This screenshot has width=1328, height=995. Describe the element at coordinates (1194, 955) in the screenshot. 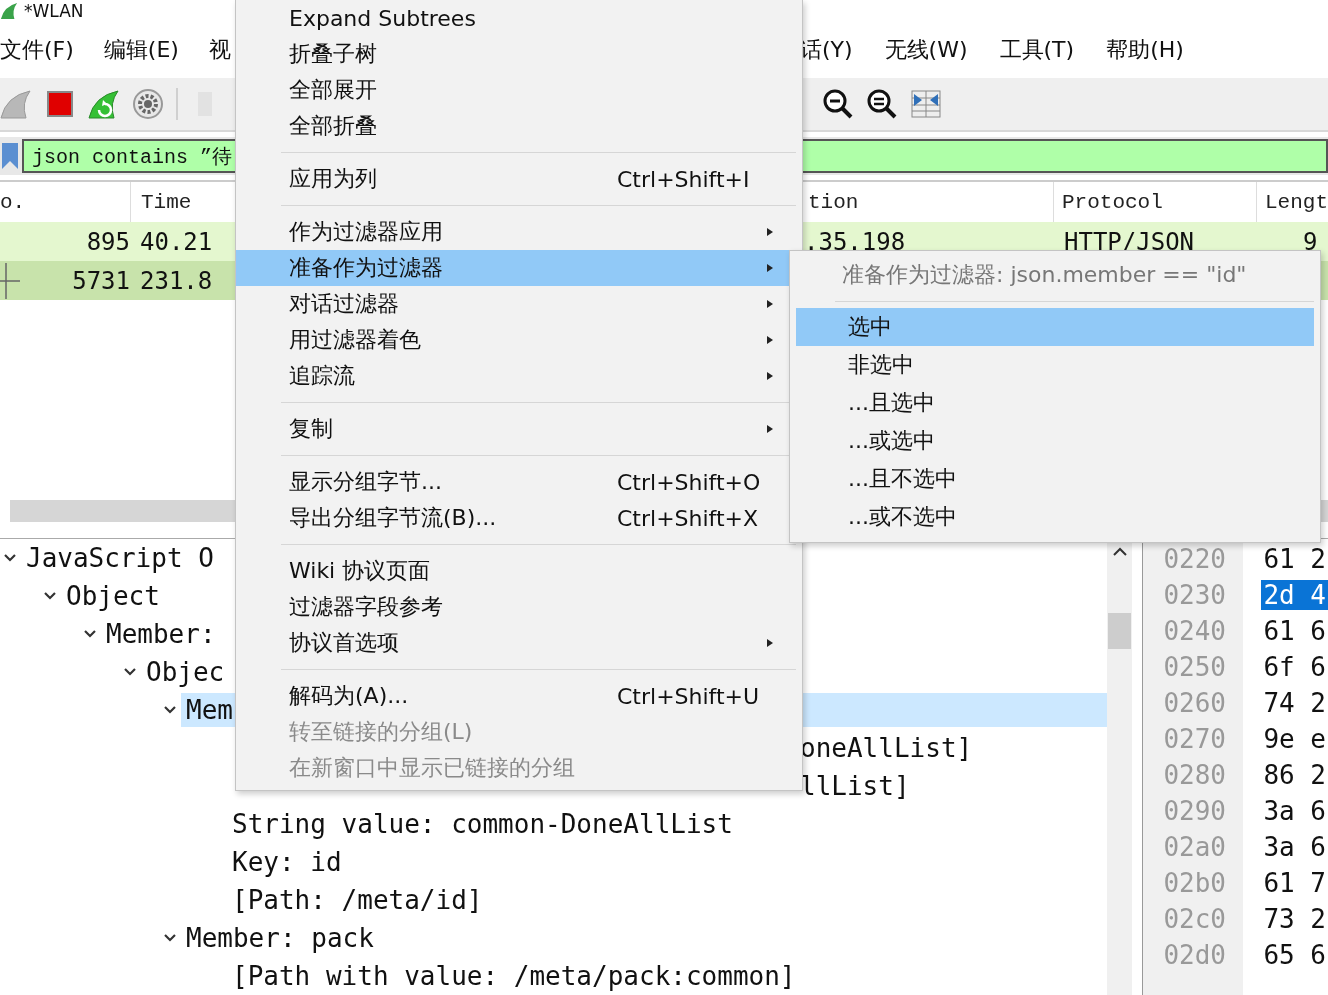

I see `hex-offset: 02d0` at that location.